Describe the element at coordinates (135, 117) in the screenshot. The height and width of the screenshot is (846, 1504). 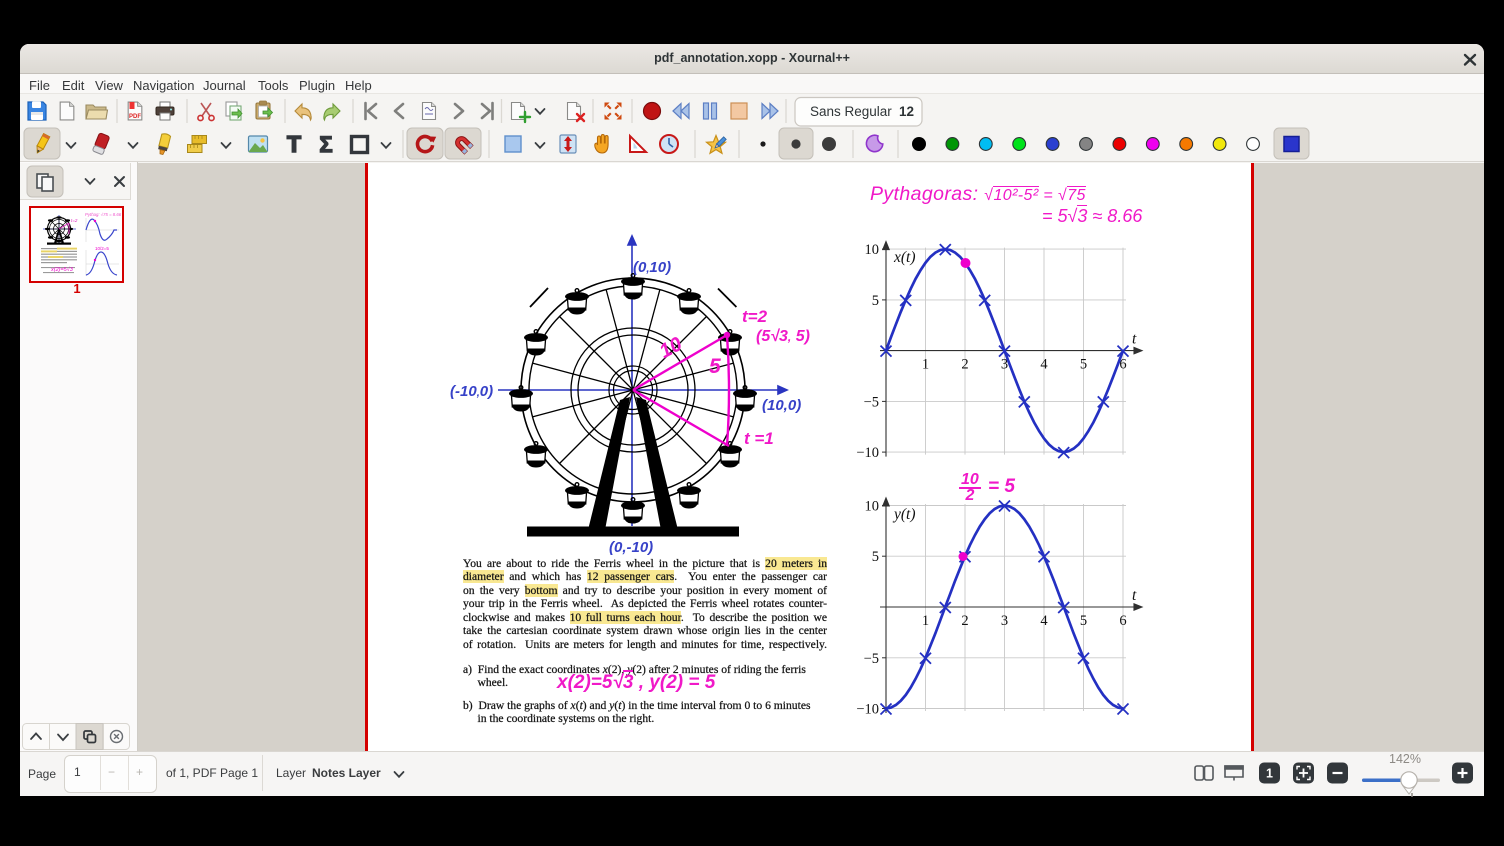
I see `svg-text: PDF` at that location.